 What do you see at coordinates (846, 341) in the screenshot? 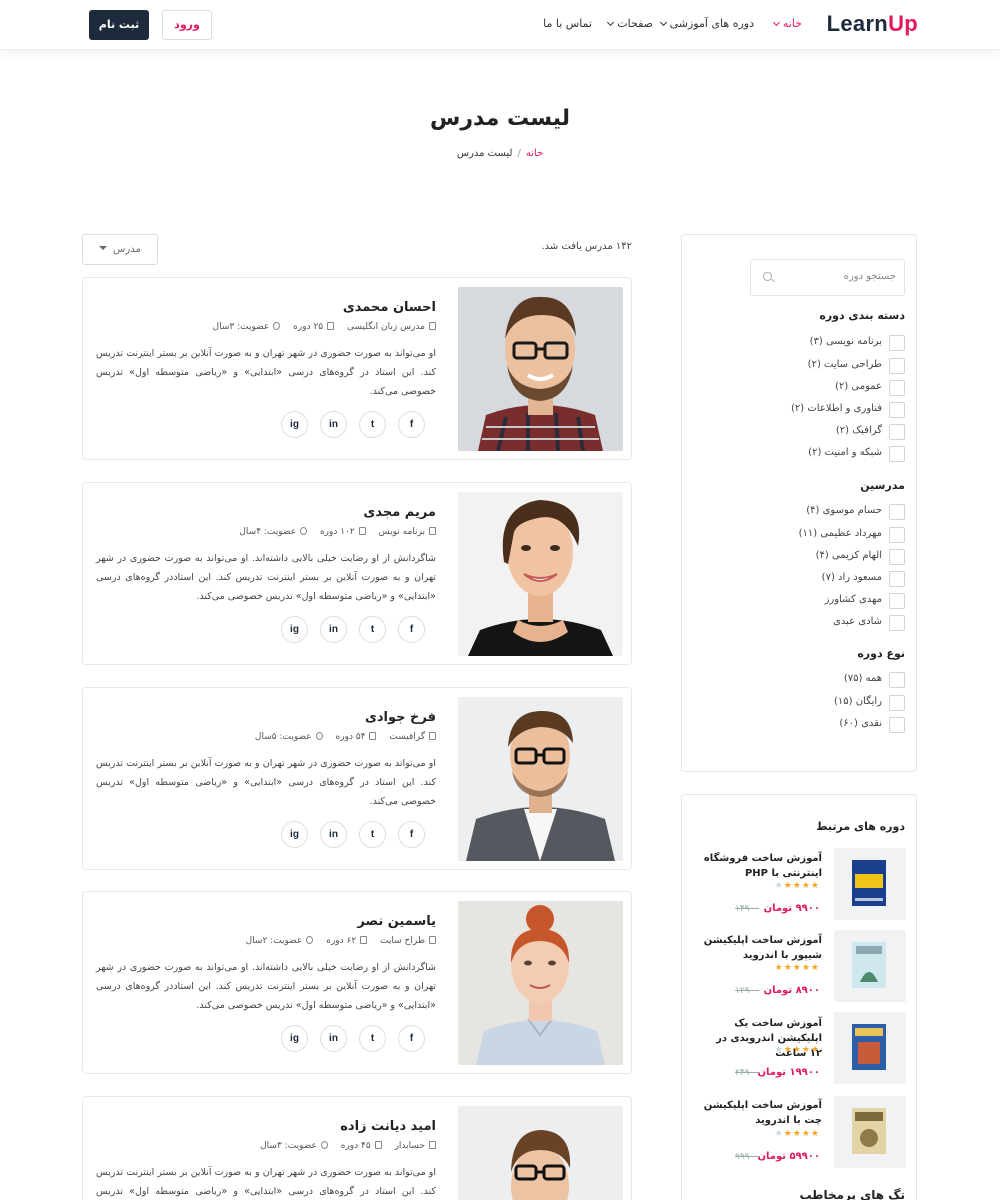
I see `category-label: برنامه نویسی (۳)` at bounding box center [846, 341].